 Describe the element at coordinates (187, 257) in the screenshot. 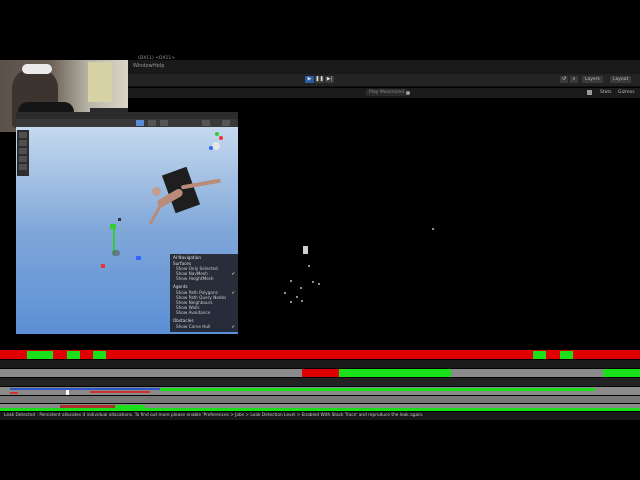

I see `overlay-header: AI Navigation` at that location.